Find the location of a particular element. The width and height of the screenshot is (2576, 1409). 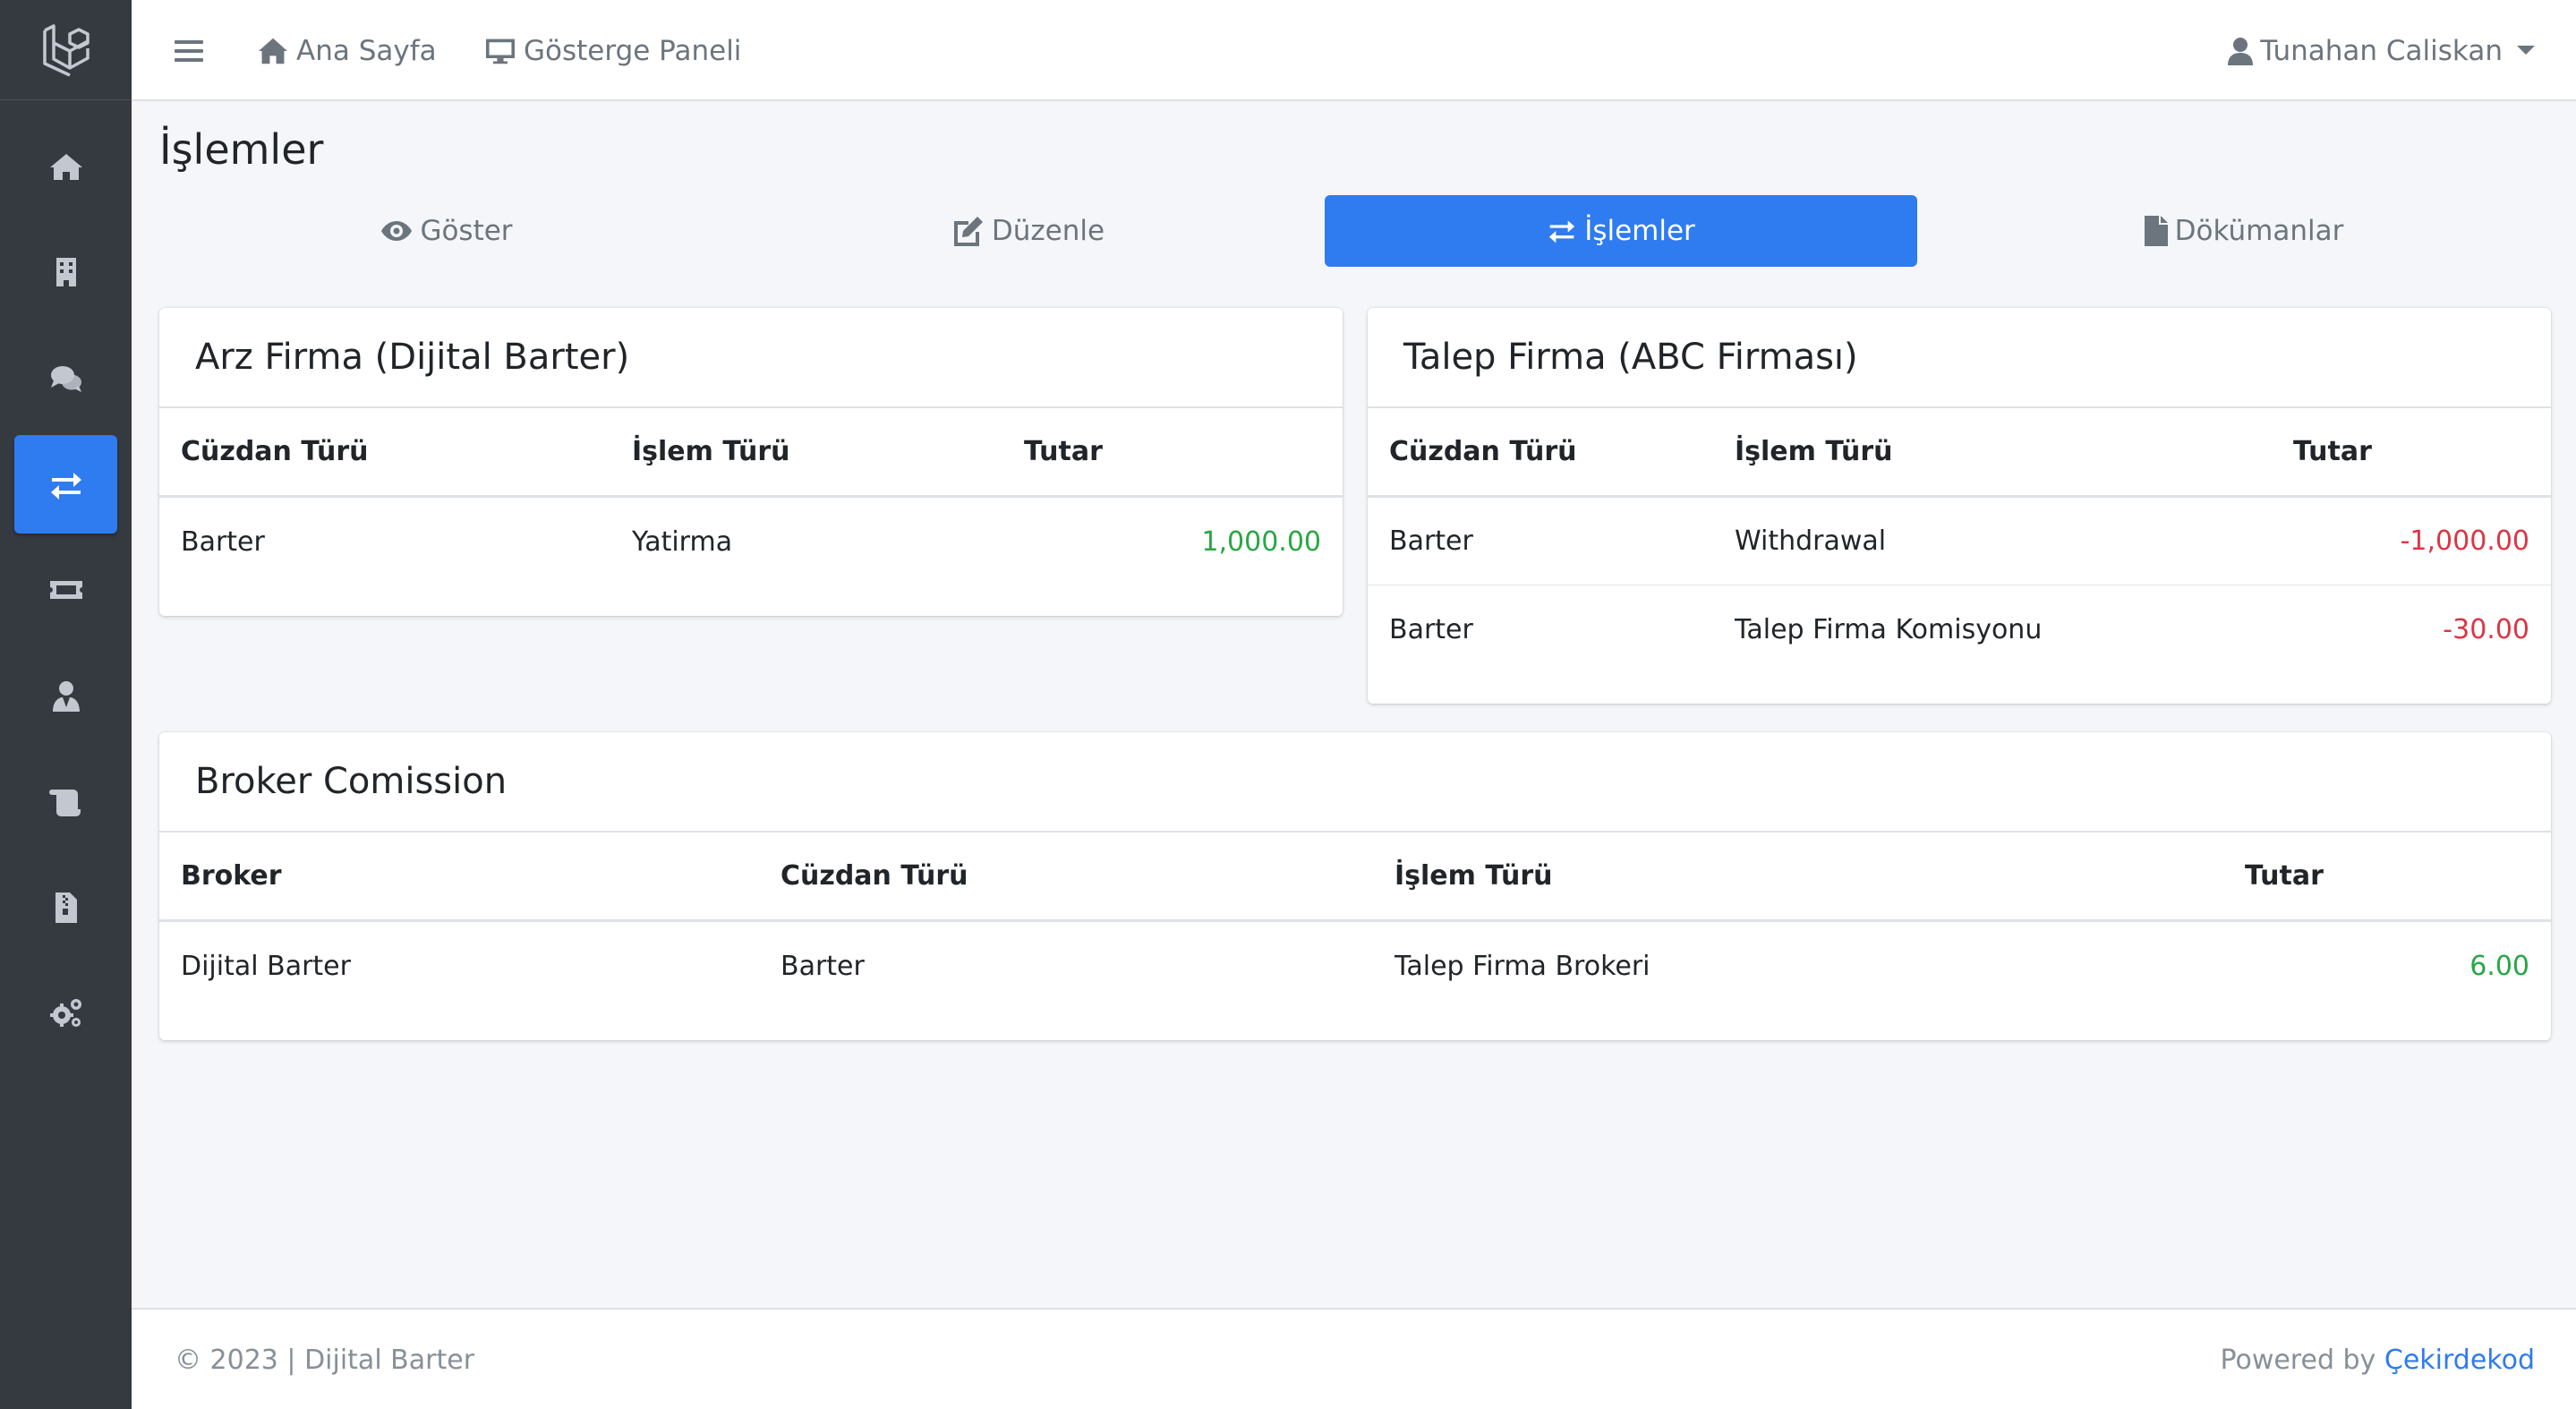

sidebar-item-transactions is located at coordinates (65, 485).